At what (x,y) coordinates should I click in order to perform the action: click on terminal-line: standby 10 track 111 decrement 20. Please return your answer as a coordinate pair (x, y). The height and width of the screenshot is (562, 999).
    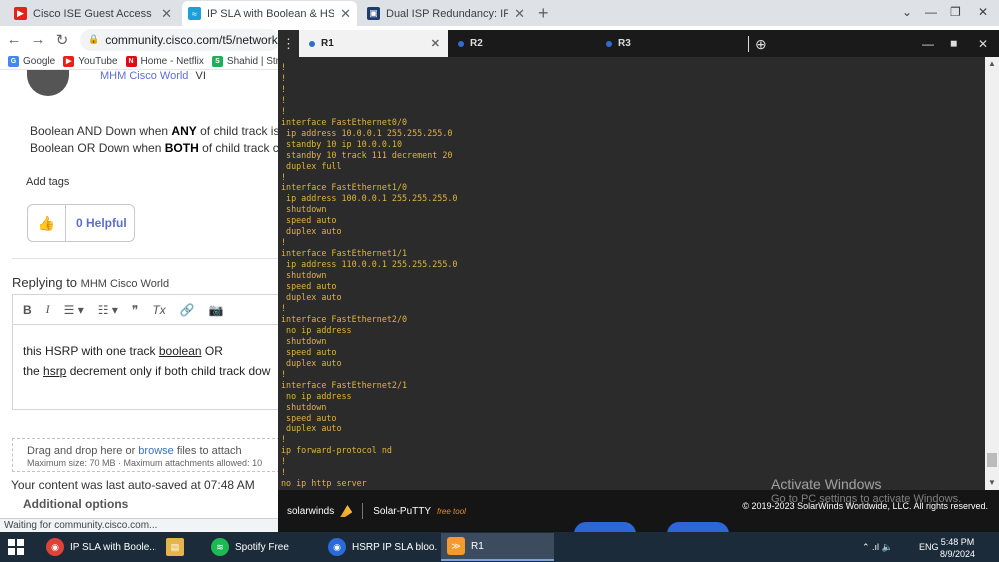
    Looking at the image, I should click on (367, 154).